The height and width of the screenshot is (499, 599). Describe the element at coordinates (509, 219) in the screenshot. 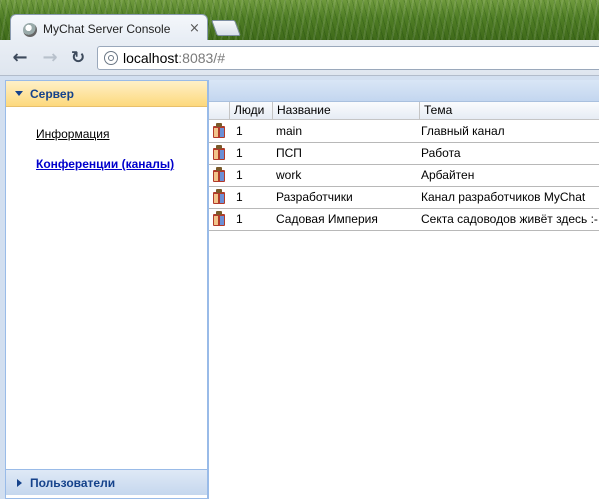

I see `cell-topic: Секта садоводов живёт здесь :-` at that location.